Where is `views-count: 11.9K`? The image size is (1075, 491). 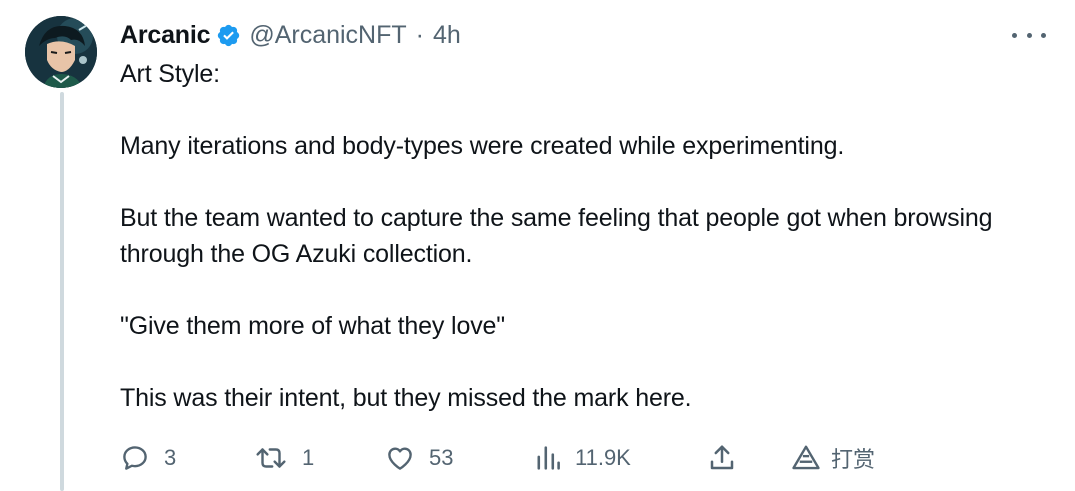 views-count: 11.9K is located at coordinates (603, 457).